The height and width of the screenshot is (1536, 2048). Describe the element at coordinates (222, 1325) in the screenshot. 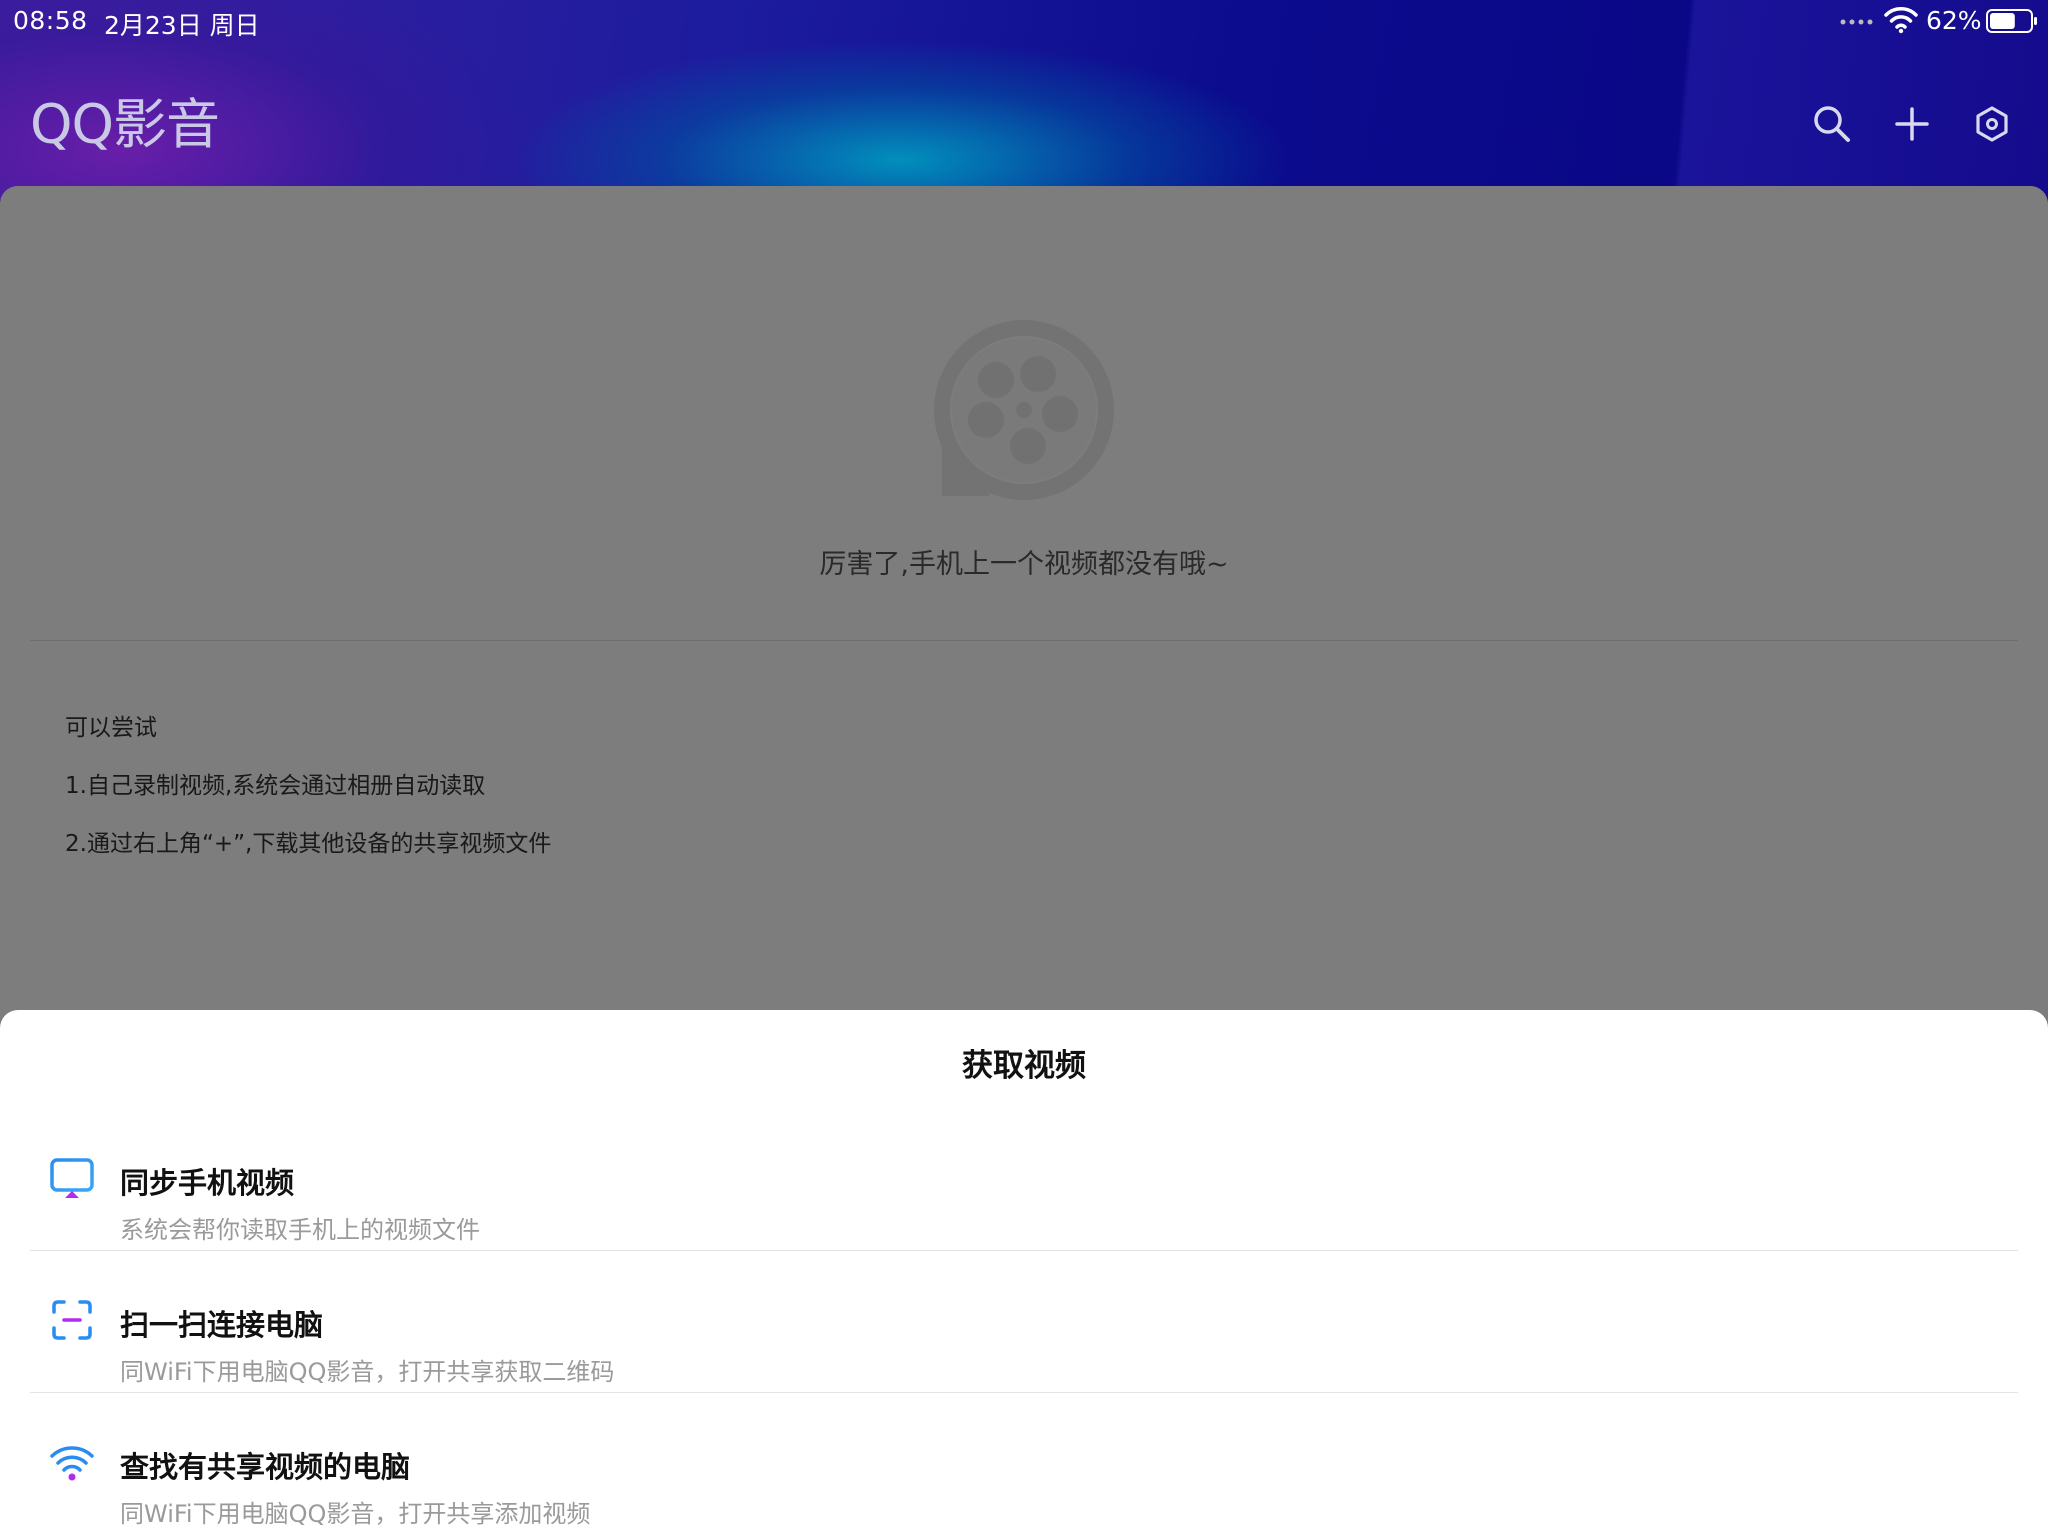

I see `option-title: 扫一扫连接电脑` at that location.